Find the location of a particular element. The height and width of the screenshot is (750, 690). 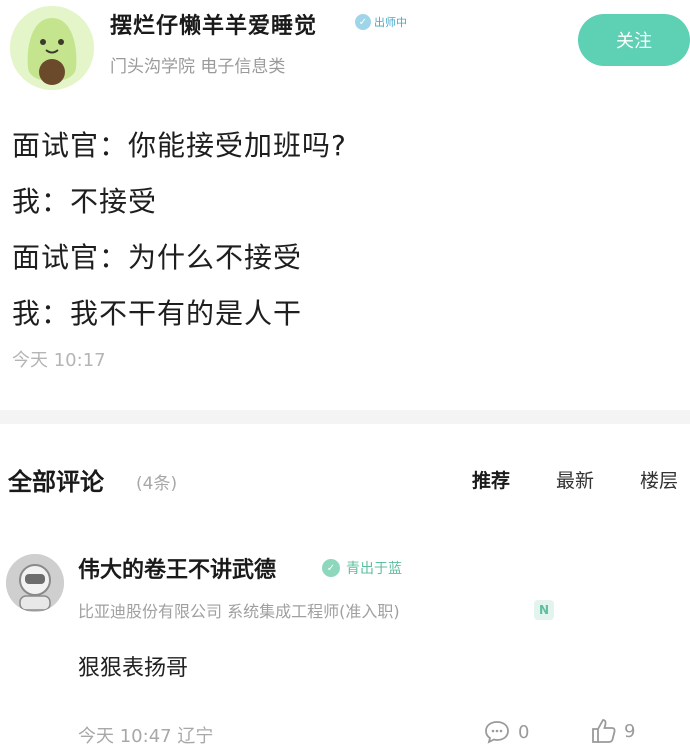

job-tag: N is located at coordinates (544, 610).